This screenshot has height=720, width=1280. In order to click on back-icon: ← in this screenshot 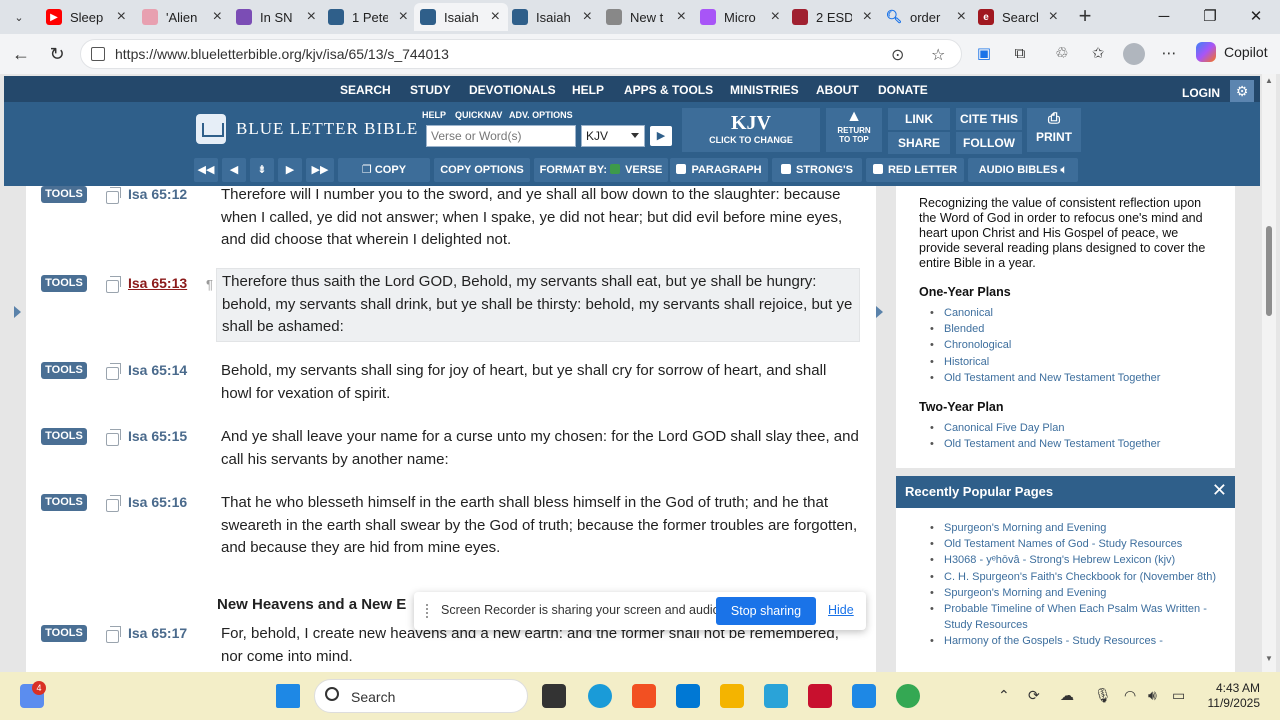, I will do `click(21, 54)`.